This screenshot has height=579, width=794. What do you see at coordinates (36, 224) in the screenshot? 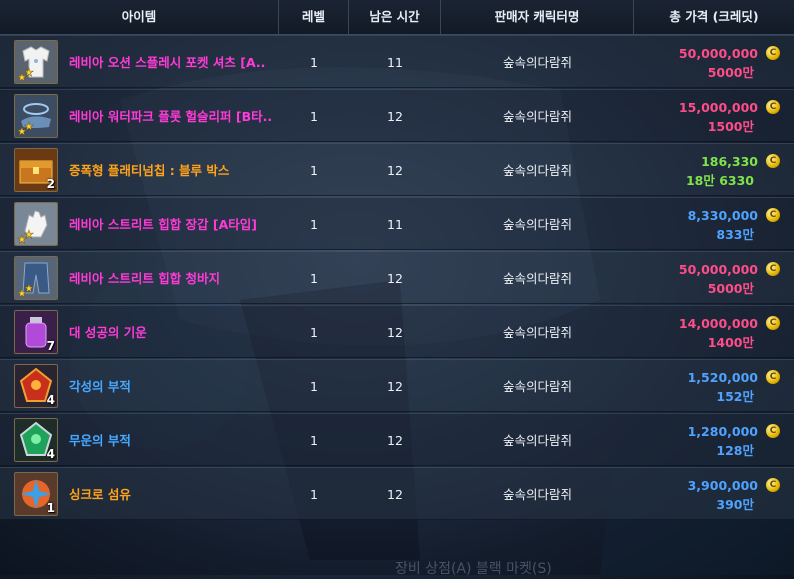
I see `glove-icon: ★ ★` at bounding box center [36, 224].